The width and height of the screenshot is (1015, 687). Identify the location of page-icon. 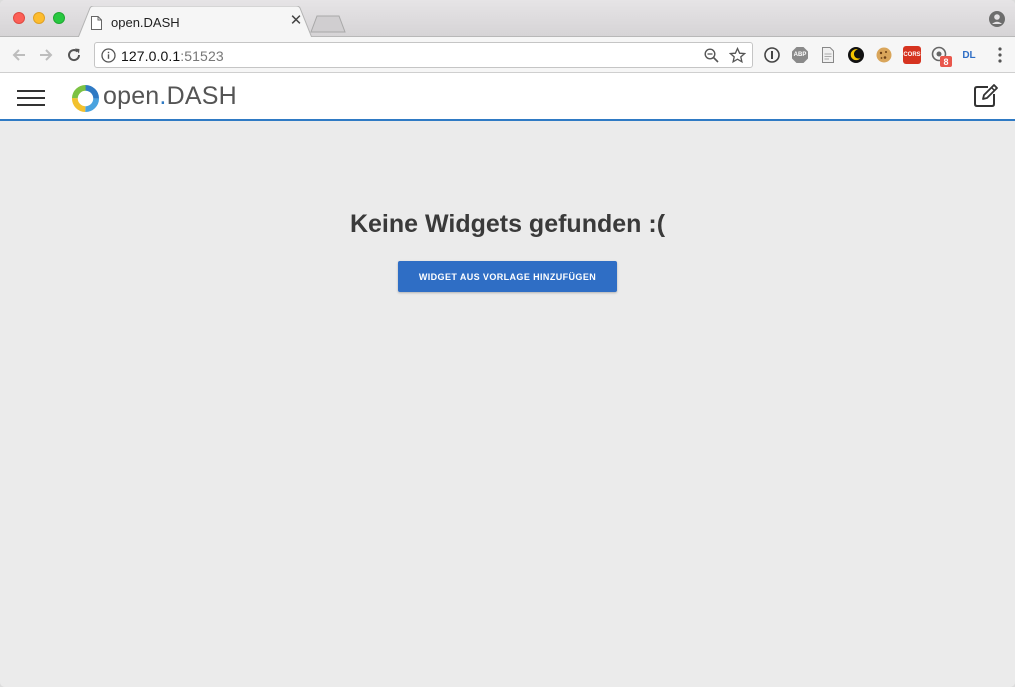
(96, 23).